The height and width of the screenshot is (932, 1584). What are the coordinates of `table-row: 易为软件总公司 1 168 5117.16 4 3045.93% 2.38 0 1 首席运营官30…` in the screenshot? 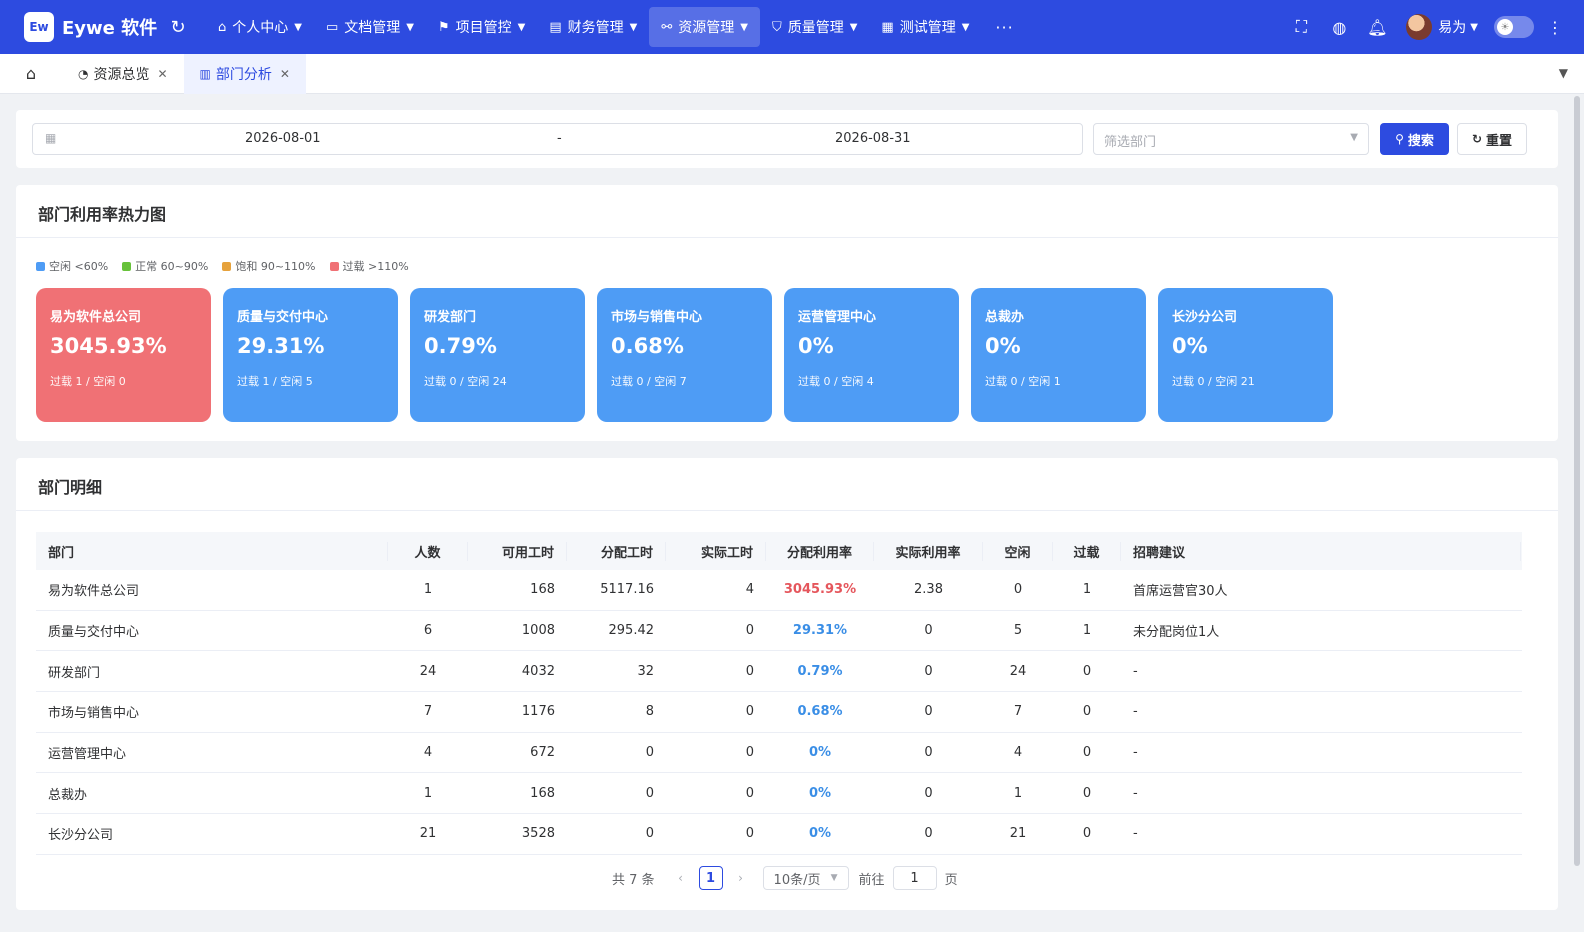 It's located at (779, 590).